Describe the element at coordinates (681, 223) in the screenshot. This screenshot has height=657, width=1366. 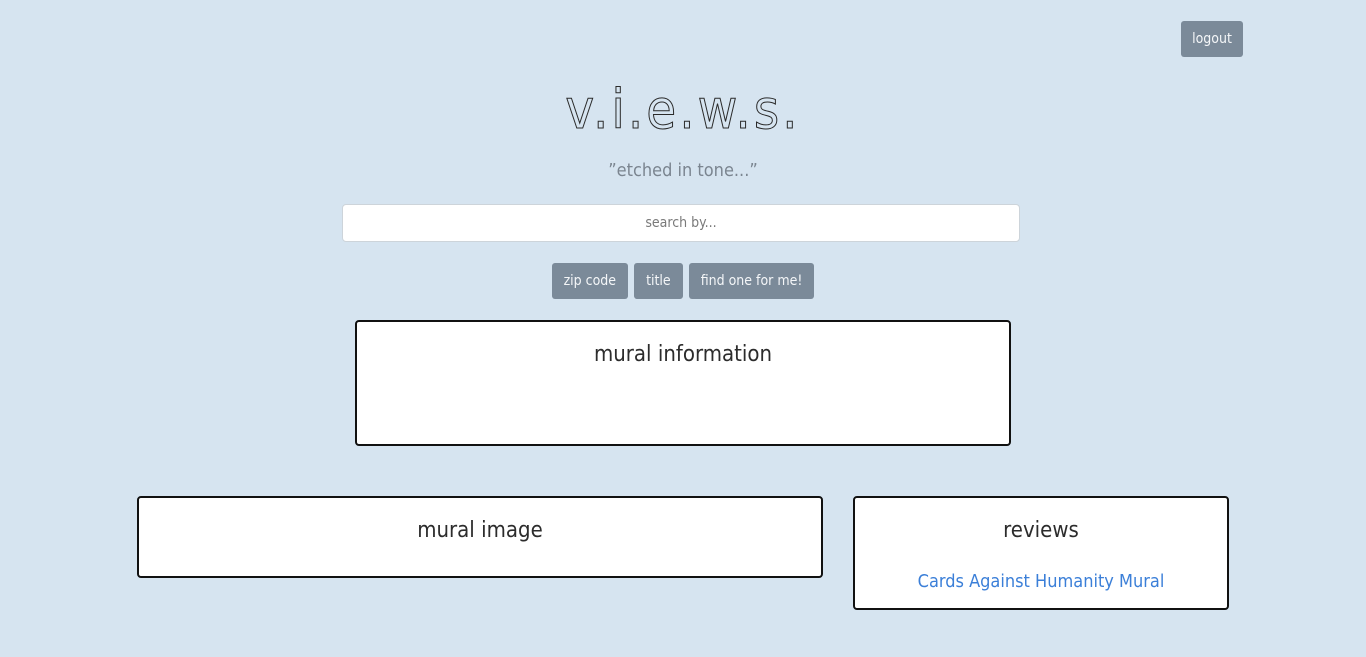
I see `search-input` at that location.